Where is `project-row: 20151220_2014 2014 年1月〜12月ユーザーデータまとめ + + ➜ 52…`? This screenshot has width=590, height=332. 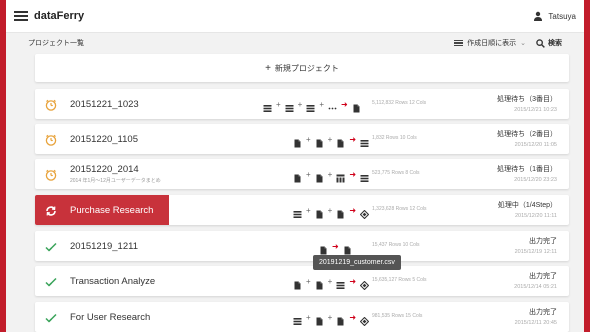 project-row: 20151220_2014 2014 年1月〜12月ユーザーデータまとめ + + ➜ 52… is located at coordinates (302, 174).